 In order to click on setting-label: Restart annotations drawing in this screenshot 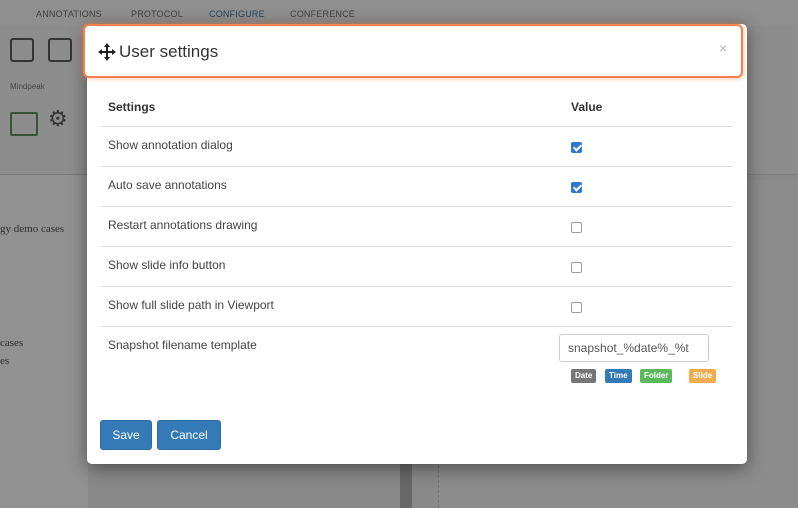, I will do `click(183, 225)`.